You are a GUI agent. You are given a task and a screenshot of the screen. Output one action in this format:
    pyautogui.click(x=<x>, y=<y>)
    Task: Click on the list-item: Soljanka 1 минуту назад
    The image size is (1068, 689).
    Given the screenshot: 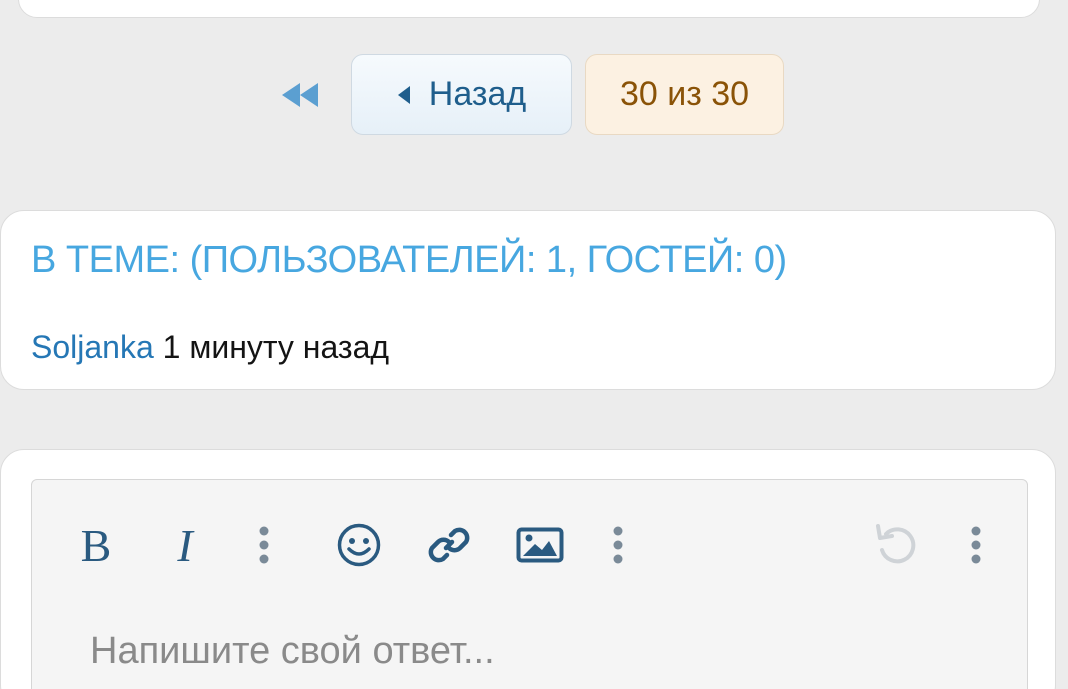 What is the action you would take?
    pyautogui.click(x=210, y=347)
    